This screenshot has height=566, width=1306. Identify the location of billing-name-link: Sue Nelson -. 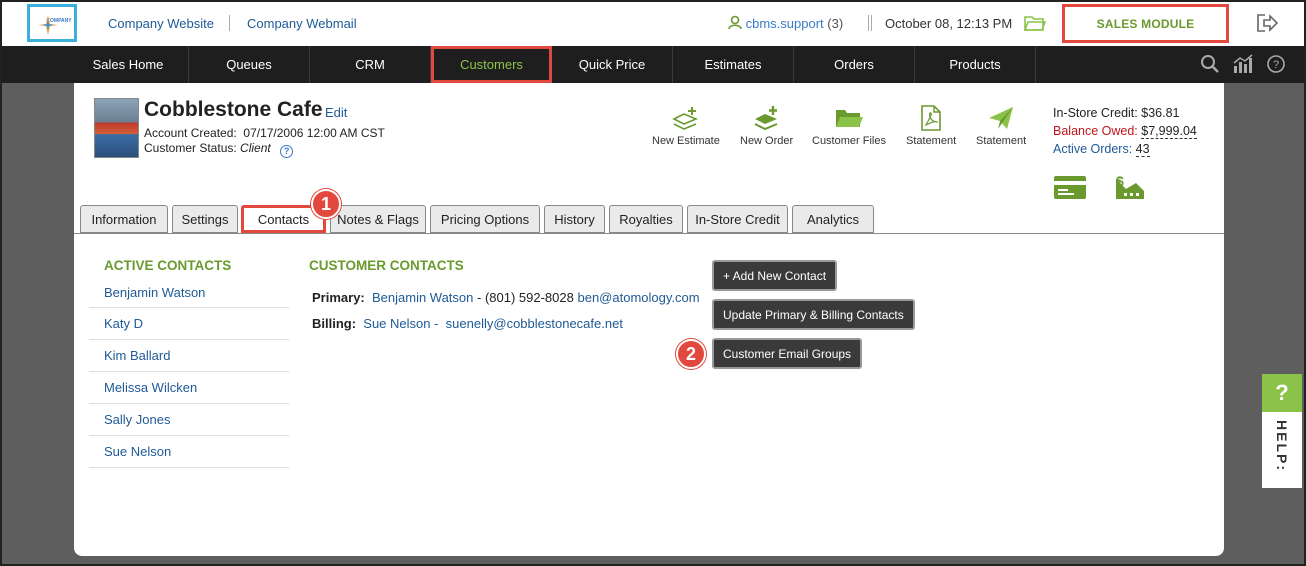
(400, 323).